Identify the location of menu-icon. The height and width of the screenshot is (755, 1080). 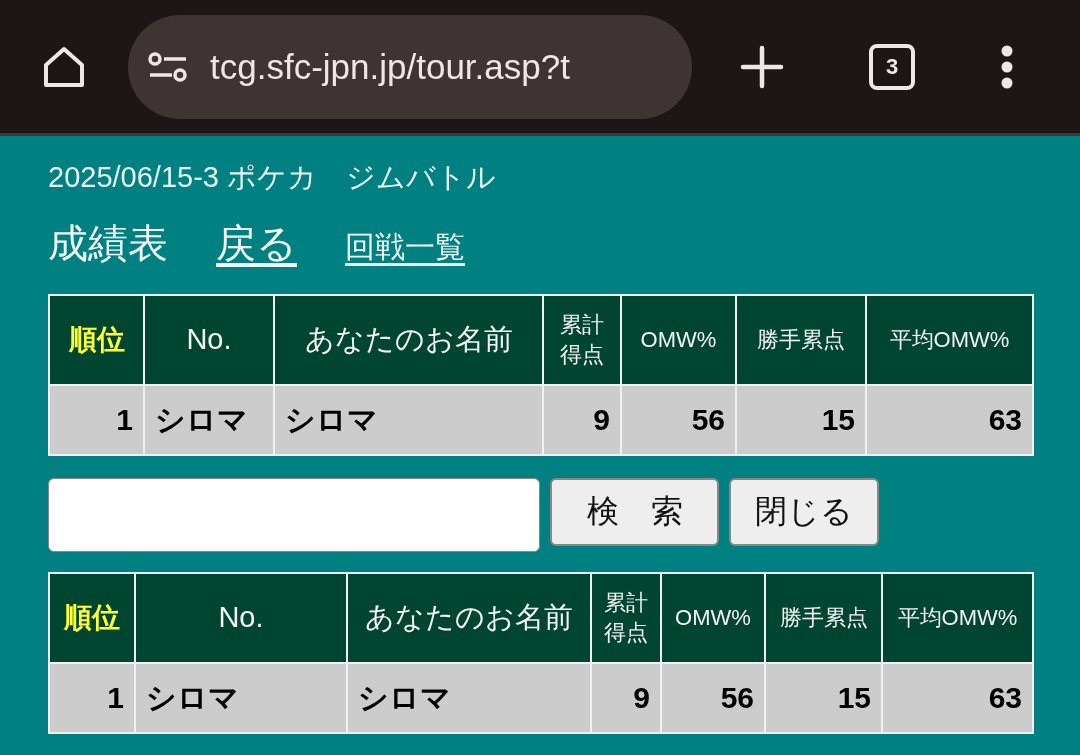
(1007, 66).